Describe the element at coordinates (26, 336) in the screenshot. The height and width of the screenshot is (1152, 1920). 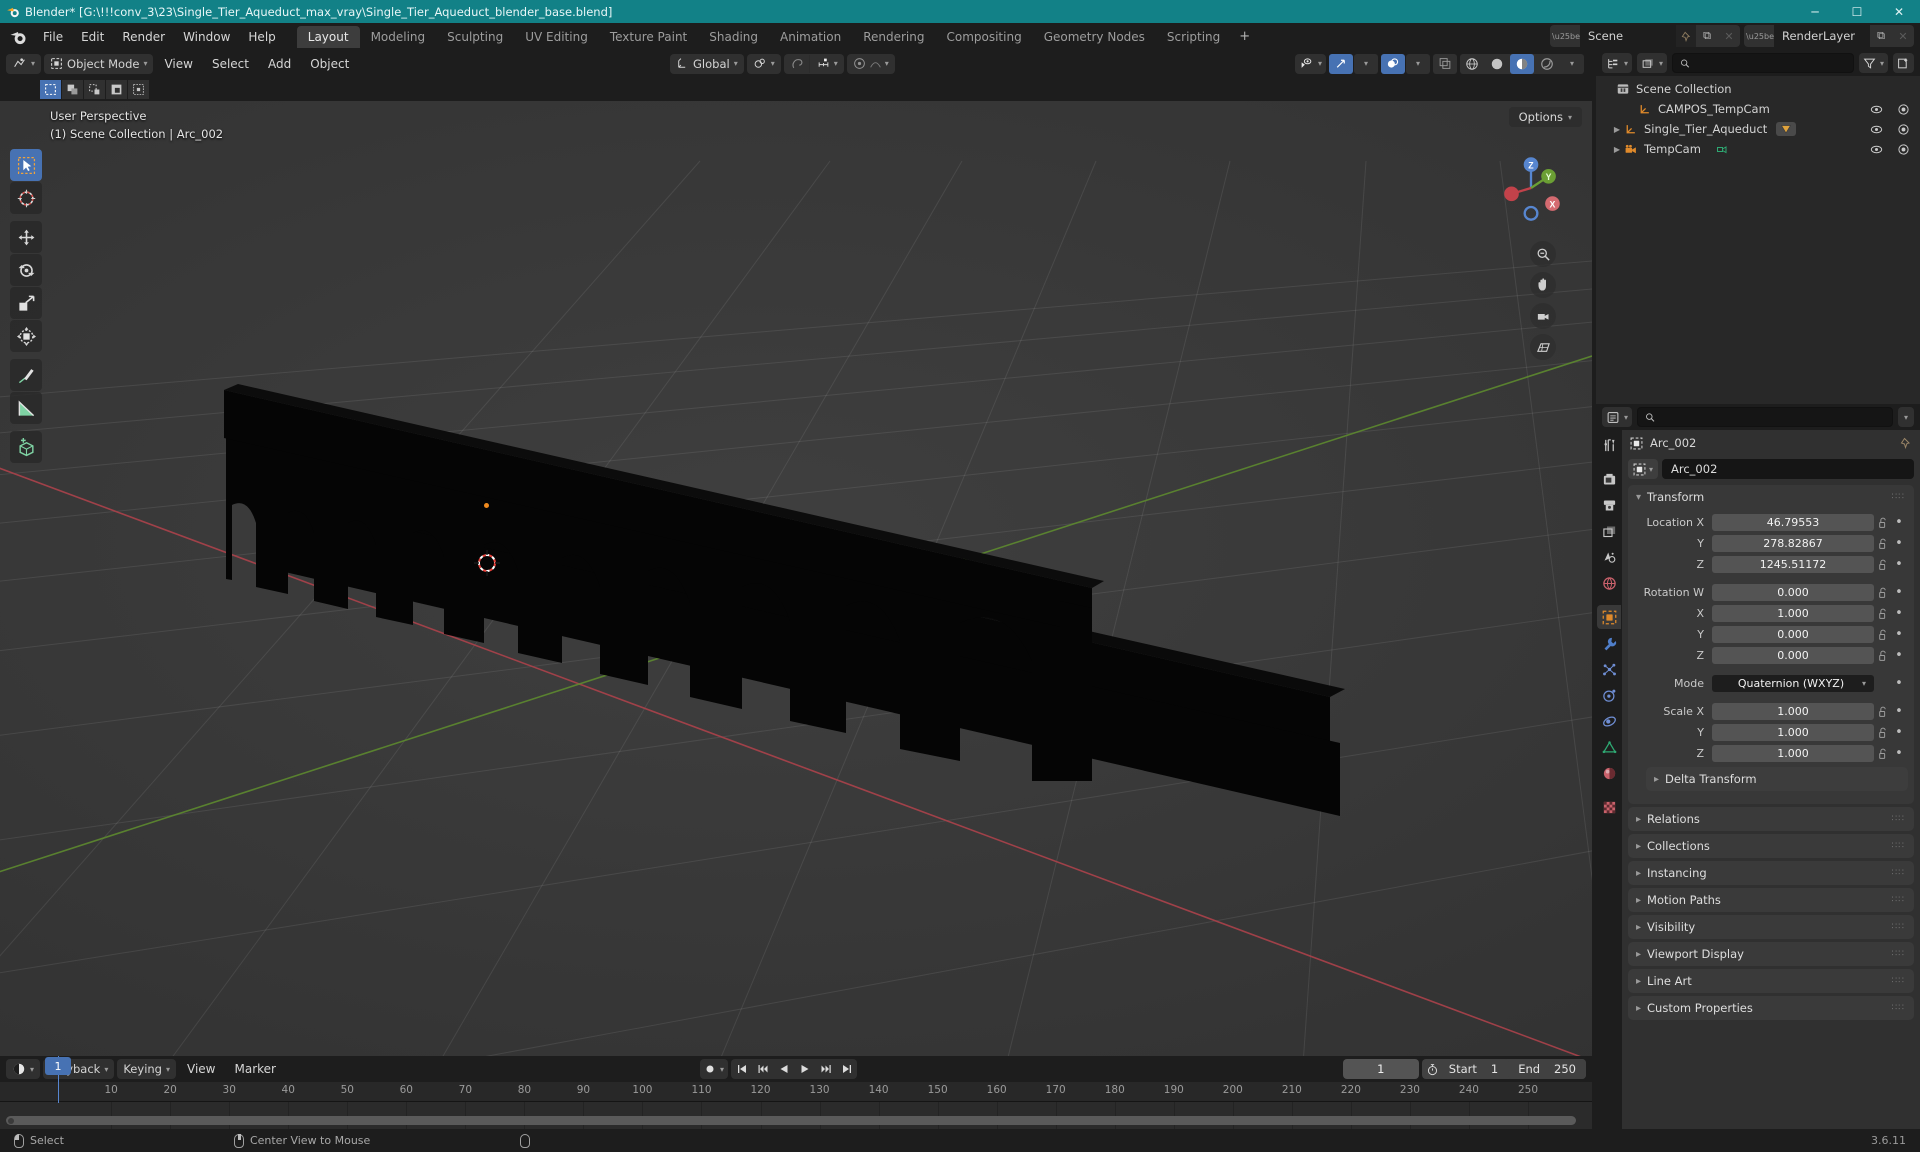
I see `transform-tool` at that location.